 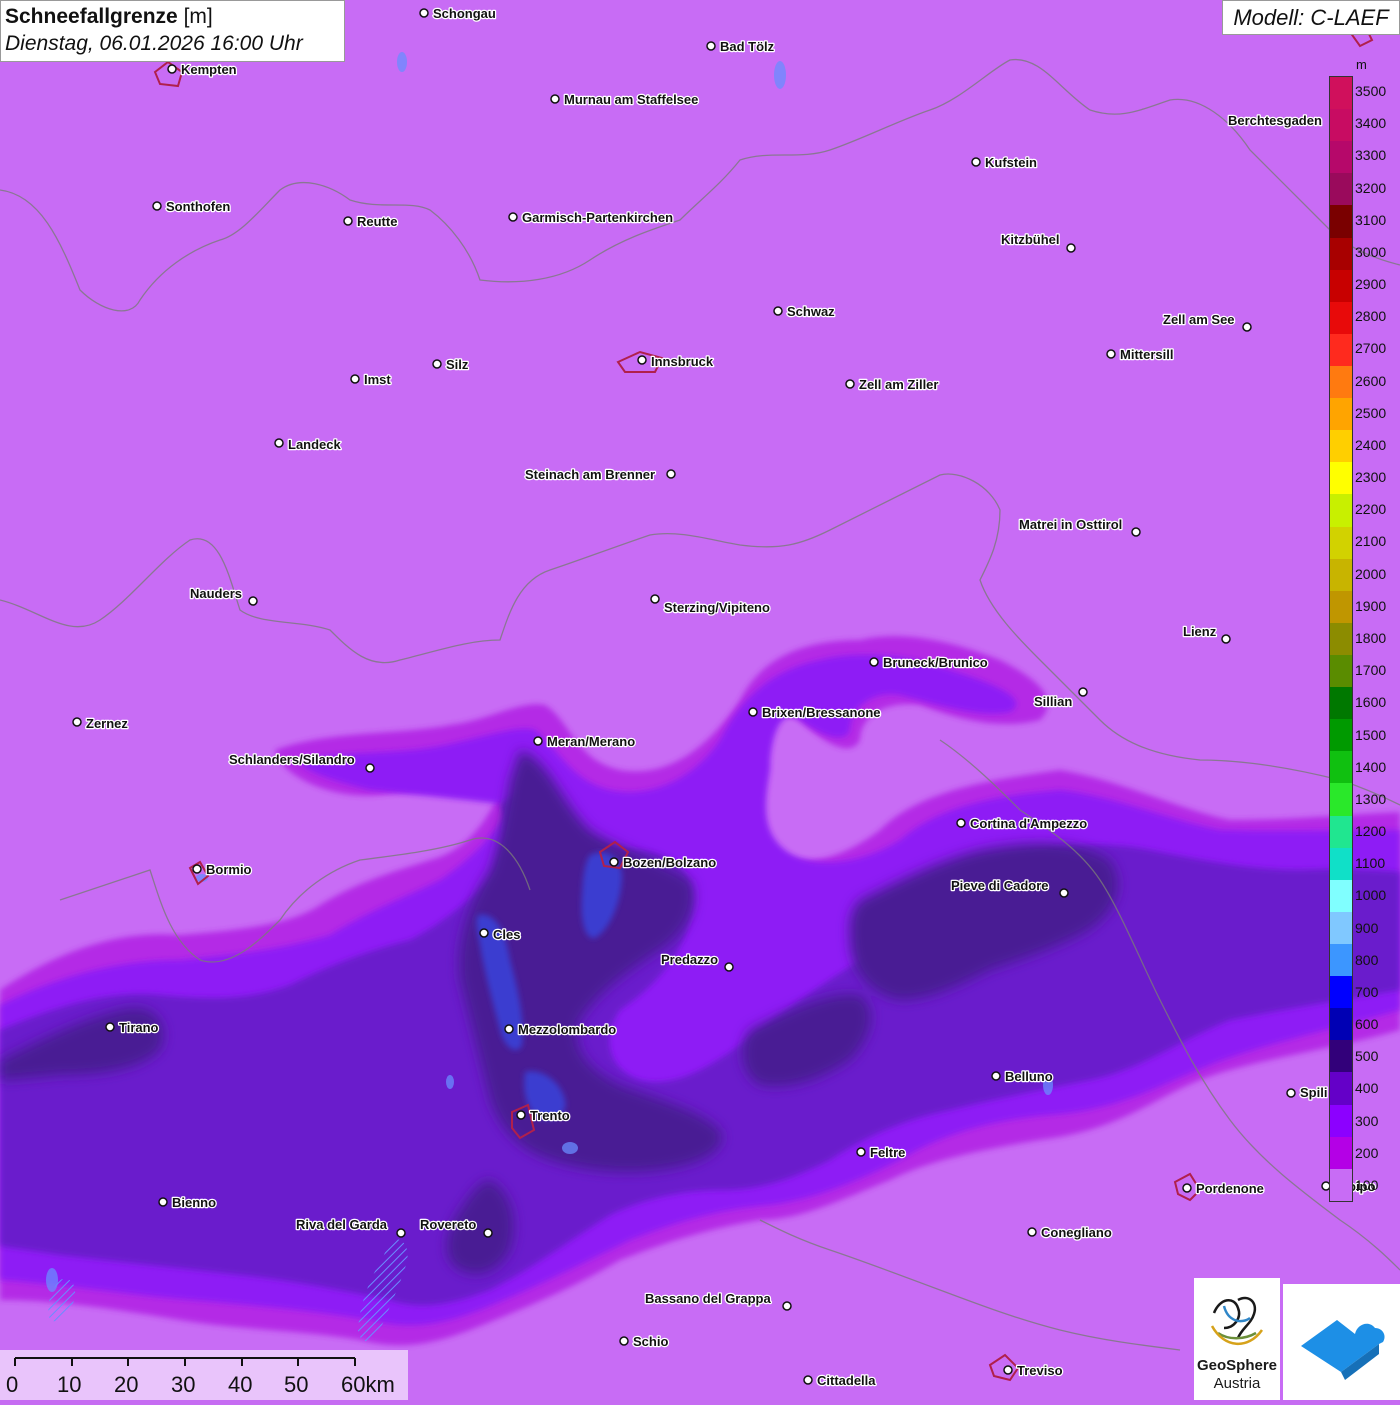 What do you see at coordinates (689, 959) in the screenshot?
I see `svg-text: Predazzo` at bounding box center [689, 959].